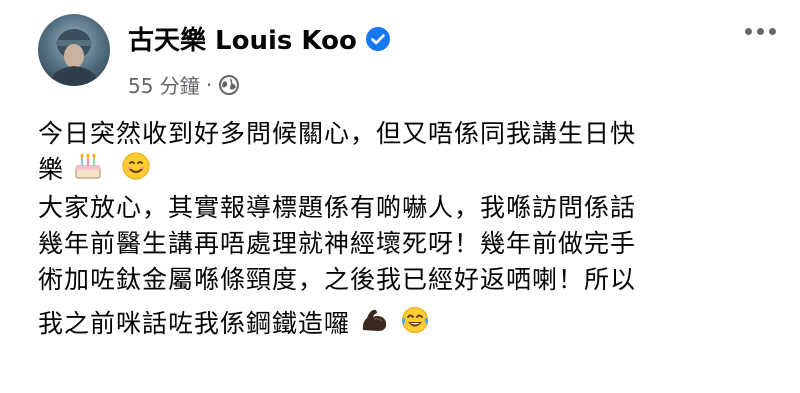  Describe the element at coordinates (337, 279) in the screenshot. I see `post-text-line: 術加咗鈦金屬喺條頸度，之後我已經好返哂喇！所以` at that location.